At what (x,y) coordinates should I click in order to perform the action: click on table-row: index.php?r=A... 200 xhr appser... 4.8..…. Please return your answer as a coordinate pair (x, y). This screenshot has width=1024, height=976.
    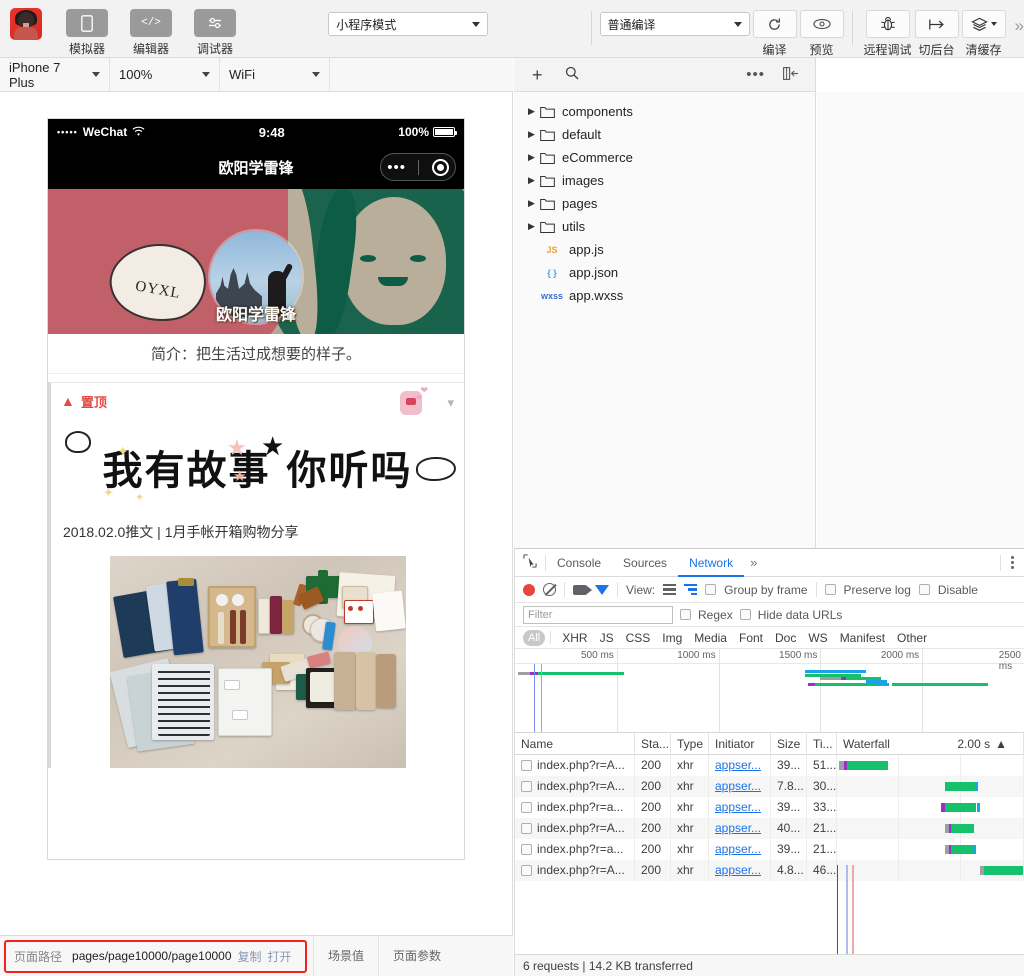
    Looking at the image, I should click on (769, 870).